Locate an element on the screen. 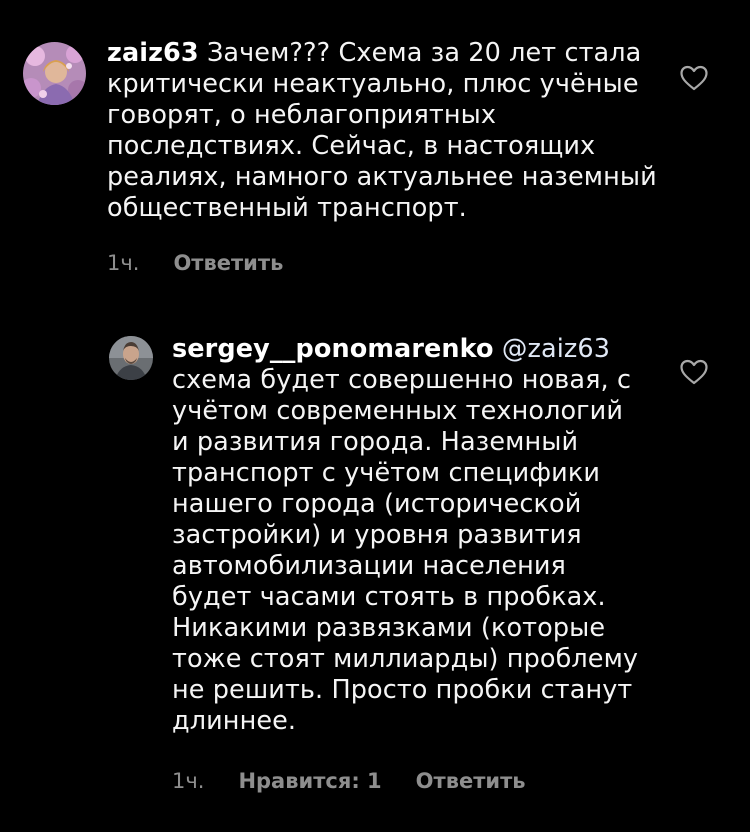 The image size is (750, 832). likes-count-button: Нравится: 1 is located at coordinates (309, 781).